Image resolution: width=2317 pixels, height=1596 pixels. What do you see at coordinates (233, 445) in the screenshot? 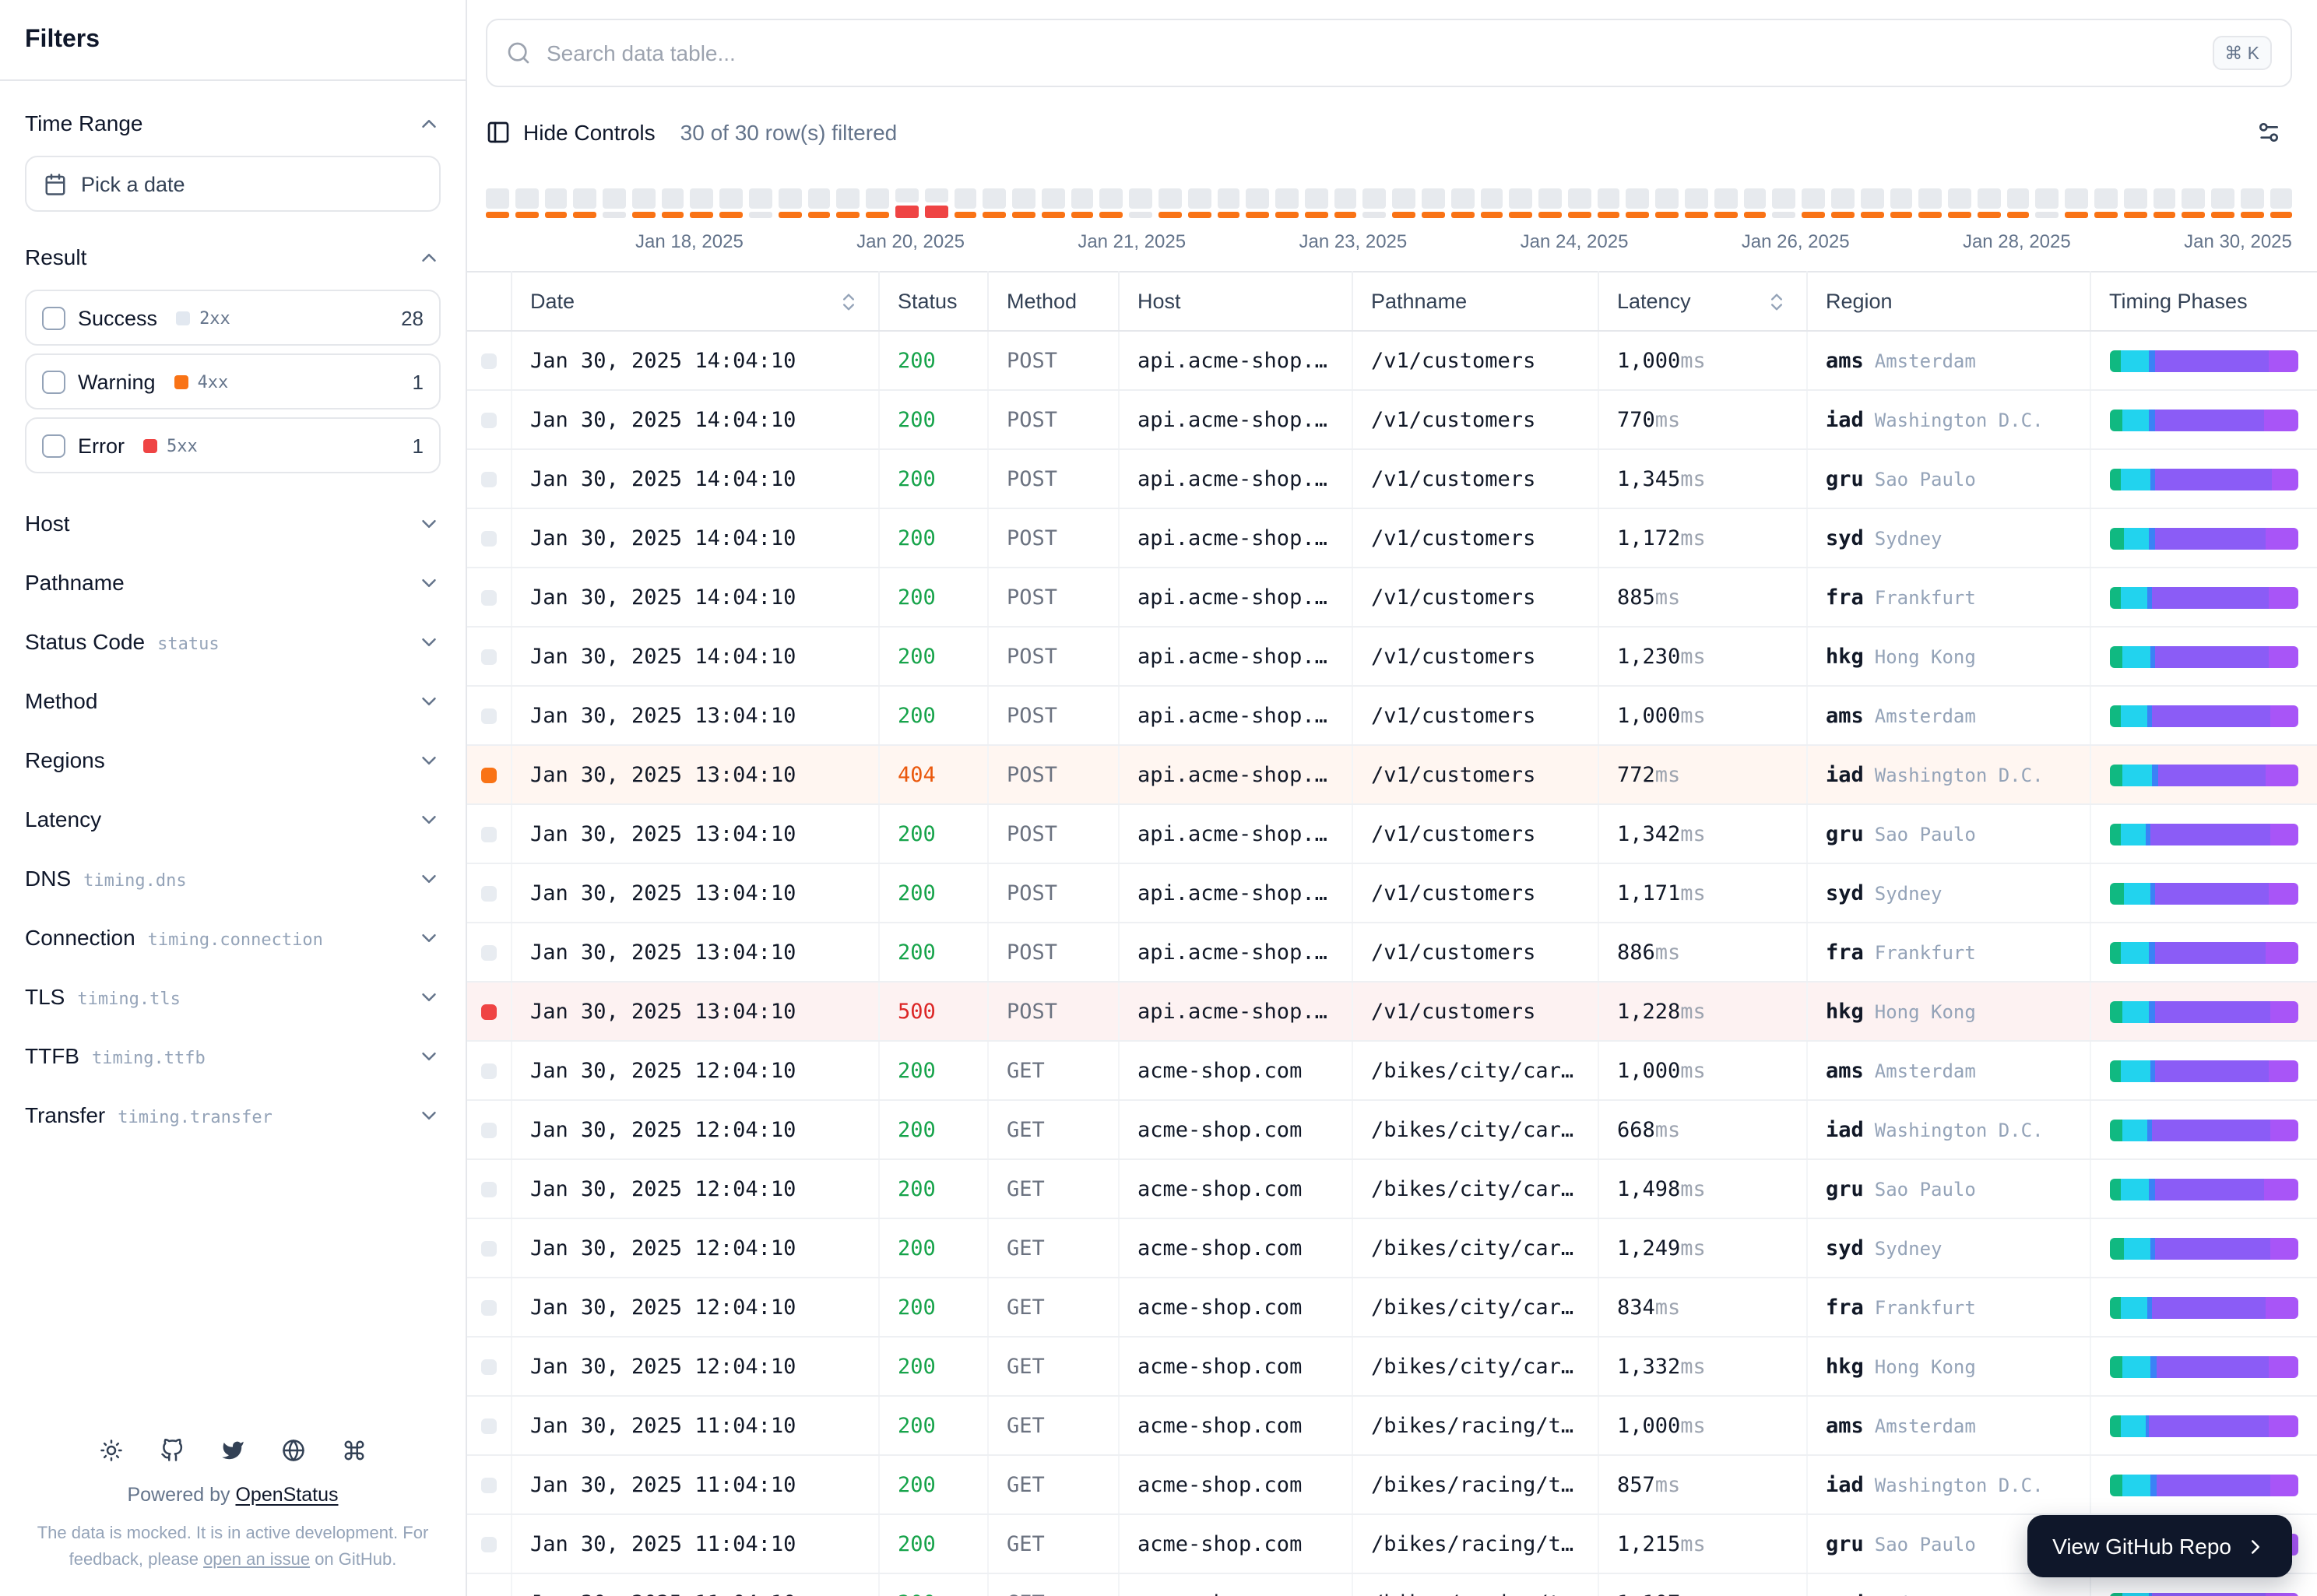
I see `result-option: Error 5xx 1` at bounding box center [233, 445].